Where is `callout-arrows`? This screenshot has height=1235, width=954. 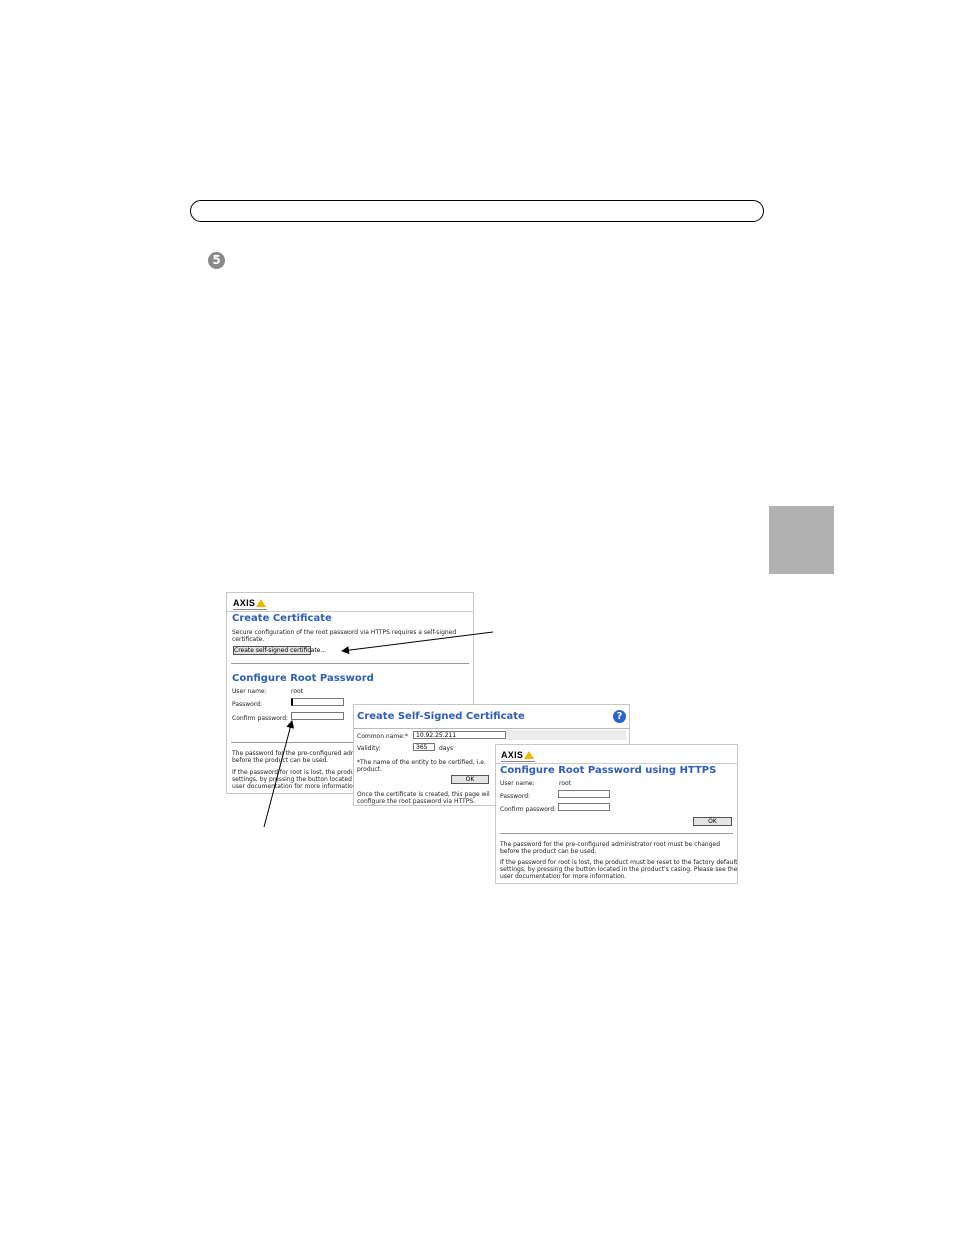 callout-arrows is located at coordinates (378, 729).